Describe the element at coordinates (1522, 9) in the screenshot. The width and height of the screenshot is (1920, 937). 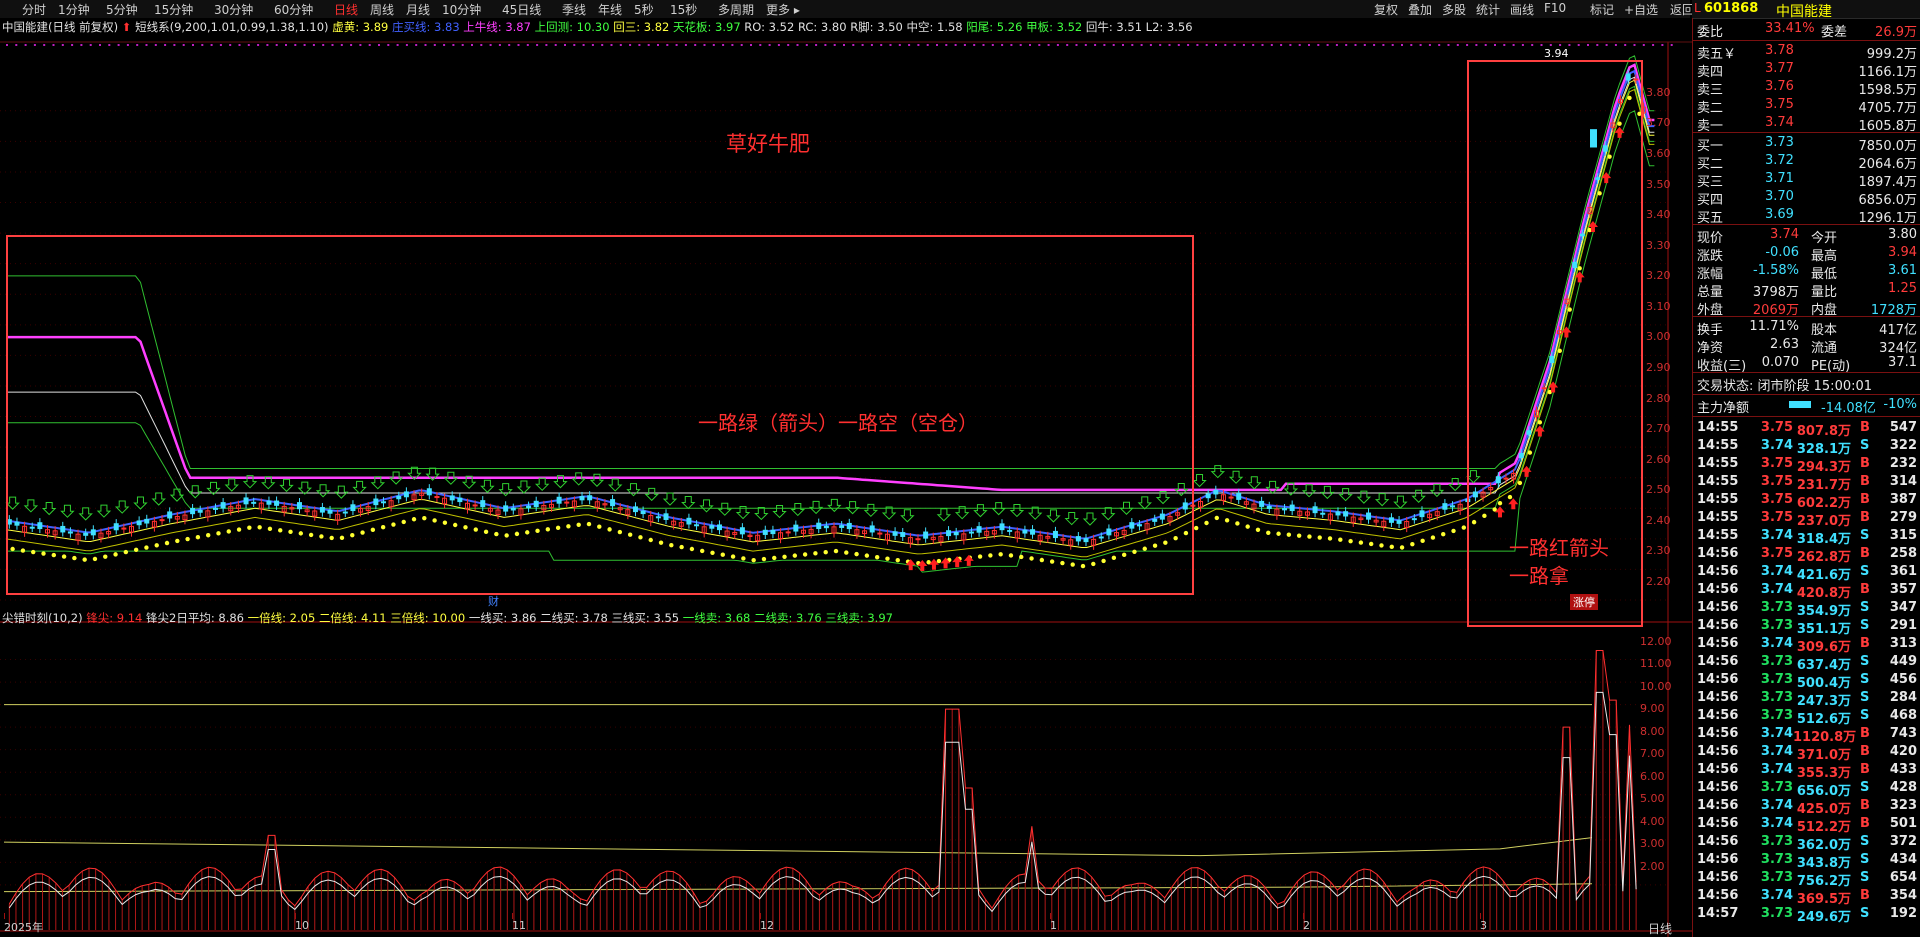
I see `toolbar-action-4: 画线` at that location.